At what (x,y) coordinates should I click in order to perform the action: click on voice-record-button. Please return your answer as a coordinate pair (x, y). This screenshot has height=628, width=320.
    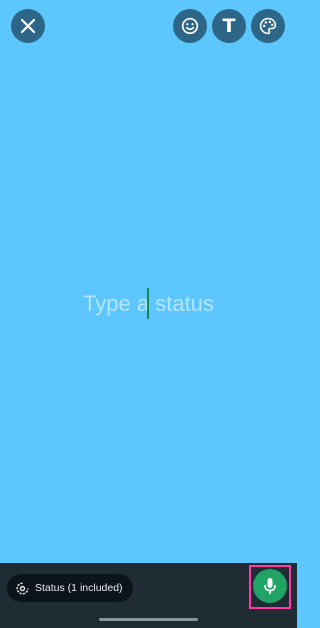
    Looking at the image, I should click on (270, 586).